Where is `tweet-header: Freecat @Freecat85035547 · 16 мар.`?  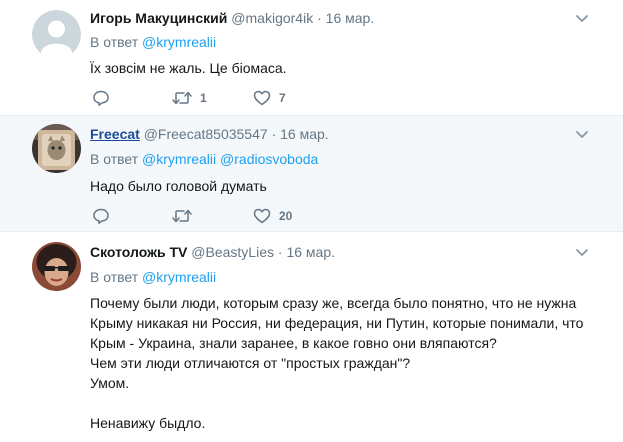
tweet-header: Freecat @Freecat85035547 · 16 мар. is located at coordinates (209, 134).